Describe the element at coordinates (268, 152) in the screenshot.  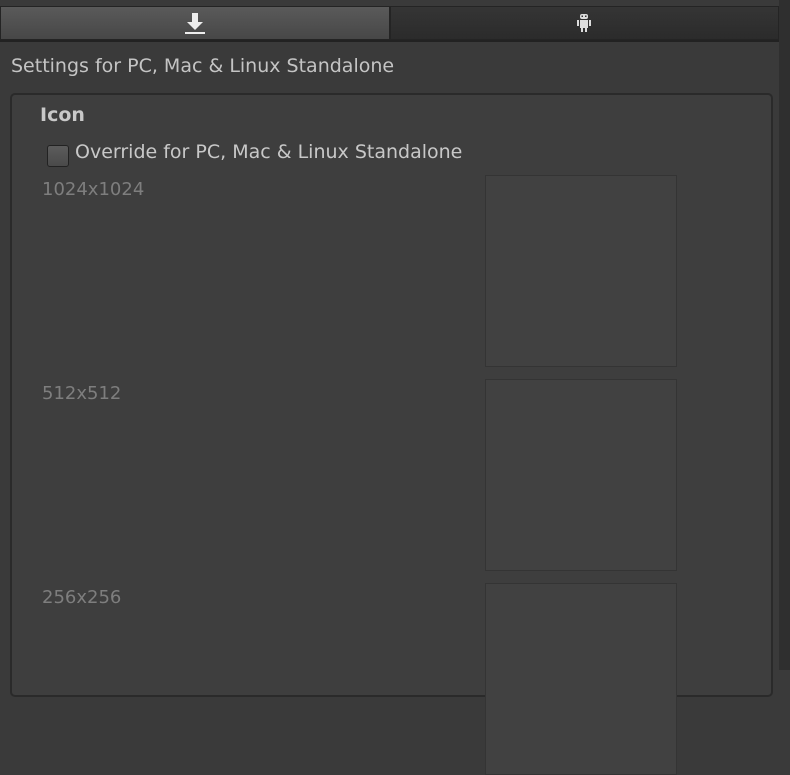
I see `override-label: Override for PC, Mac & Linux Standalone` at that location.